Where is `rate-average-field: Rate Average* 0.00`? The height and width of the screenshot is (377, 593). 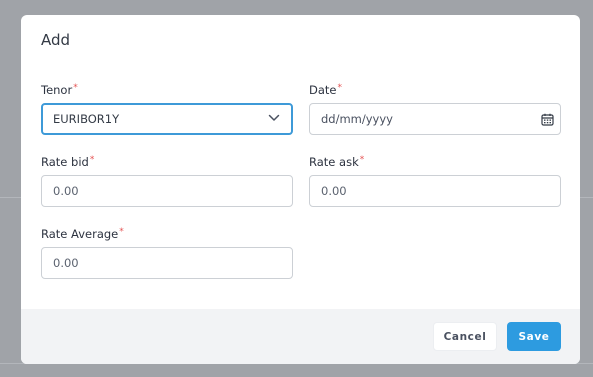 rate-average-field: Rate Average* 0.00 is located at coordinates (167, 253).